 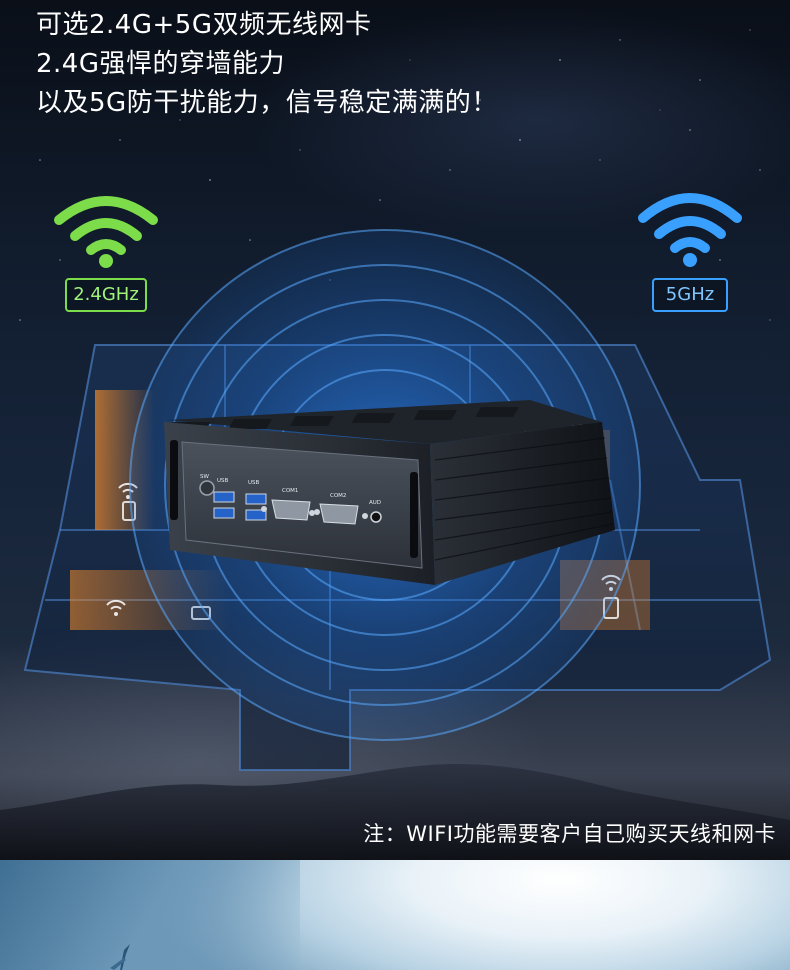 What do you see at coordinates (267, 103) in the screenshot?
I see `headline-line-3: 以及5G防干扰能力，信号稳定满满的！` at bounding box center [267, 103].